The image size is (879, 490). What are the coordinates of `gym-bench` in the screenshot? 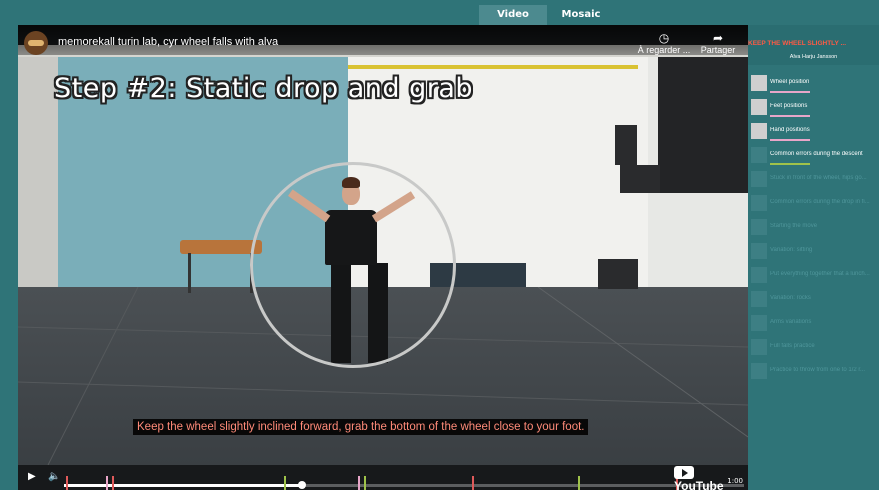 It's located at (221, 247).